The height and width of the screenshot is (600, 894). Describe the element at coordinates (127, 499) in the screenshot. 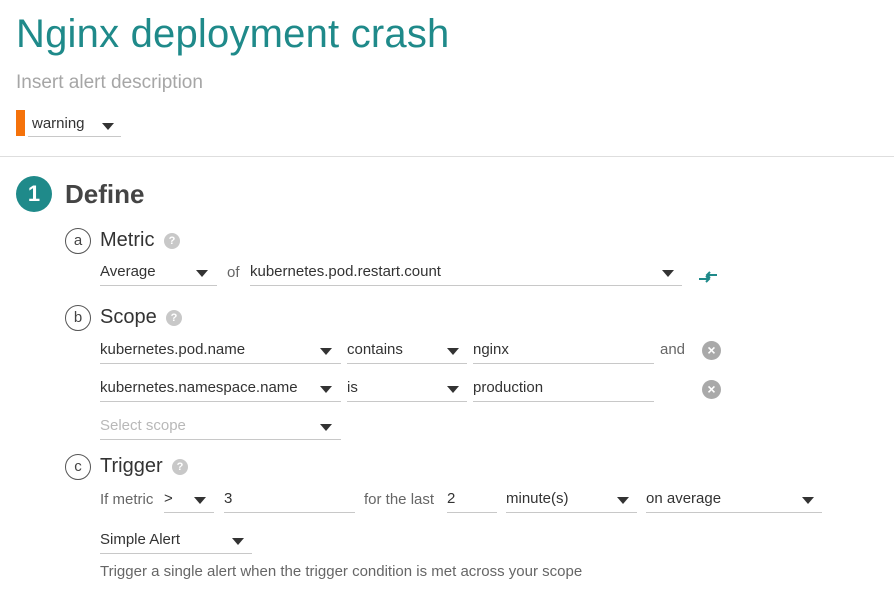

I see `if-metric-label: If metric` at that location.